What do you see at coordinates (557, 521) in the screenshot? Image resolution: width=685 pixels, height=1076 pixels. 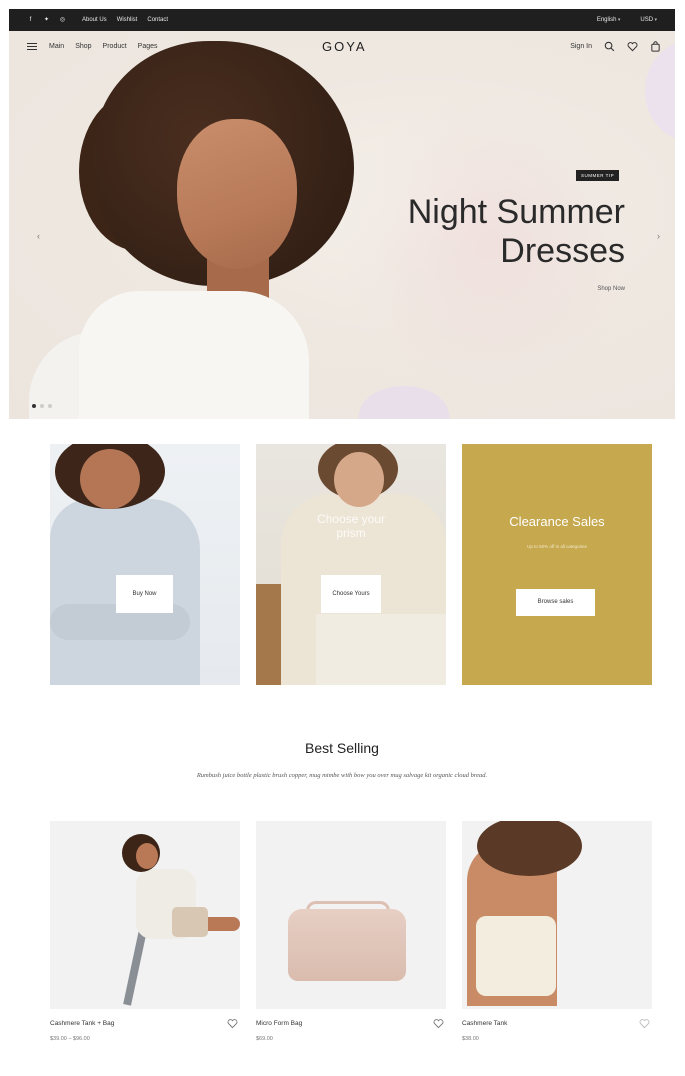 I see `promo-title: Clearance Sales` at bounding box center [557, 521].